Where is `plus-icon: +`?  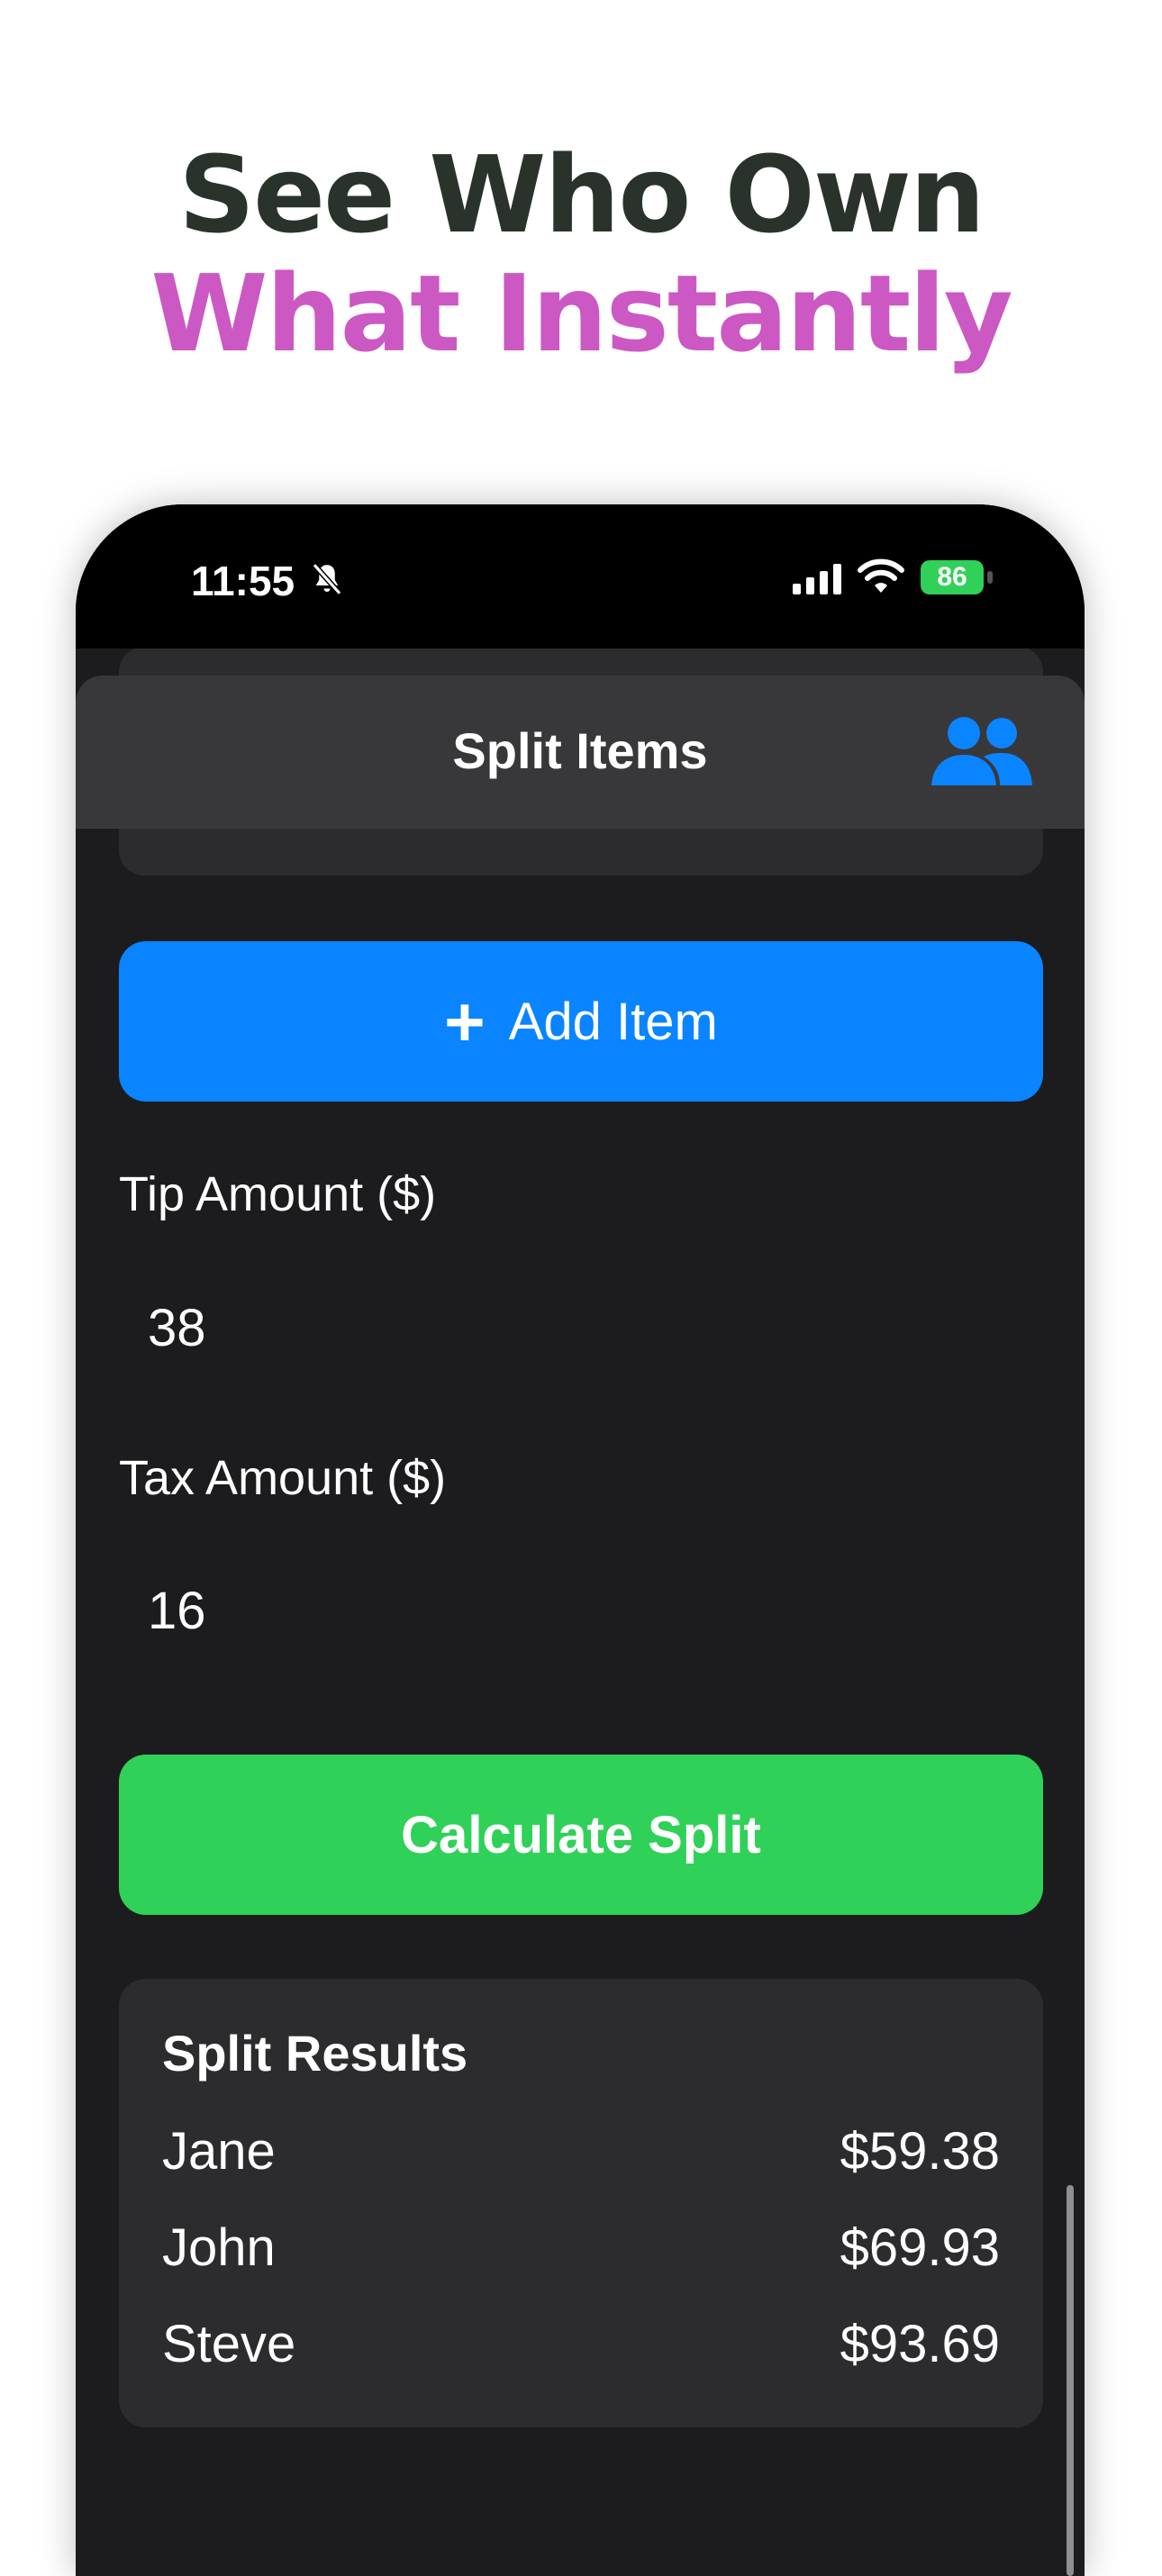
plus-icon: + is located at coordinates (465, 1021).